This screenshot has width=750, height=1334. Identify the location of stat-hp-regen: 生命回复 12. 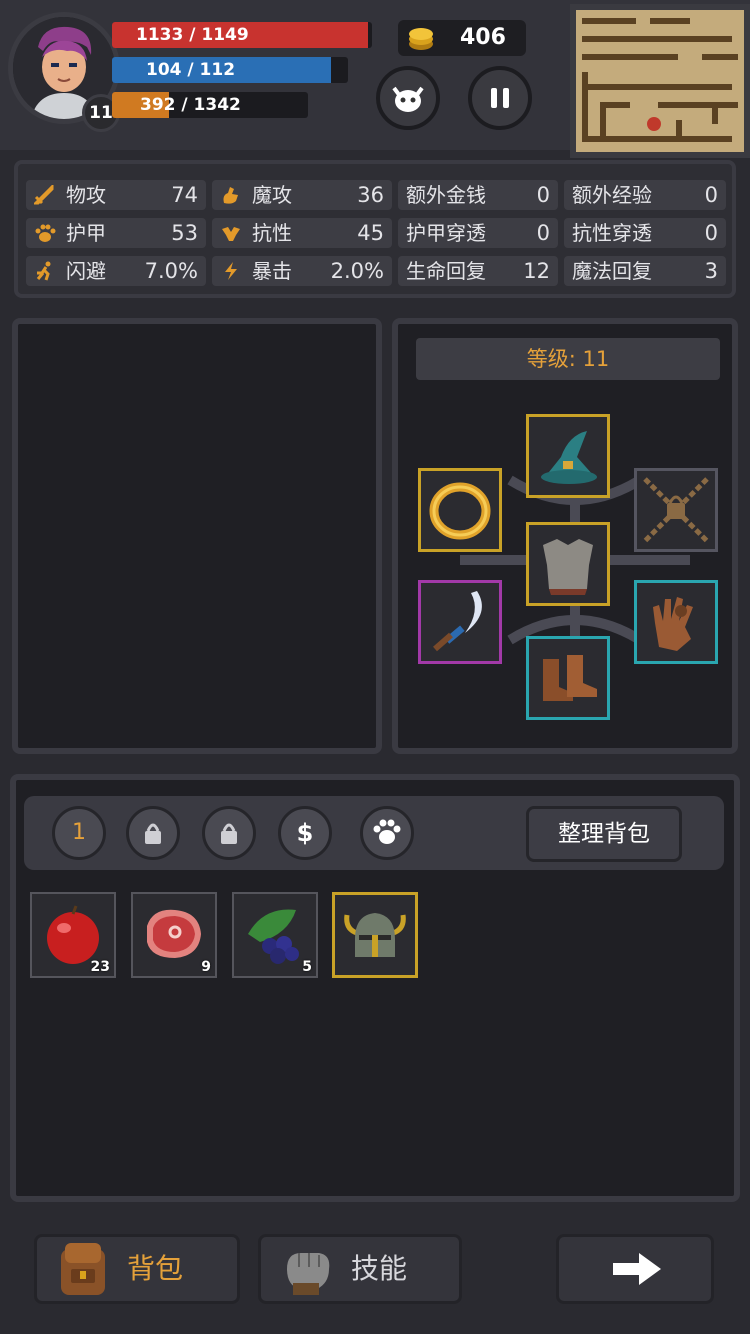
(478, 271).